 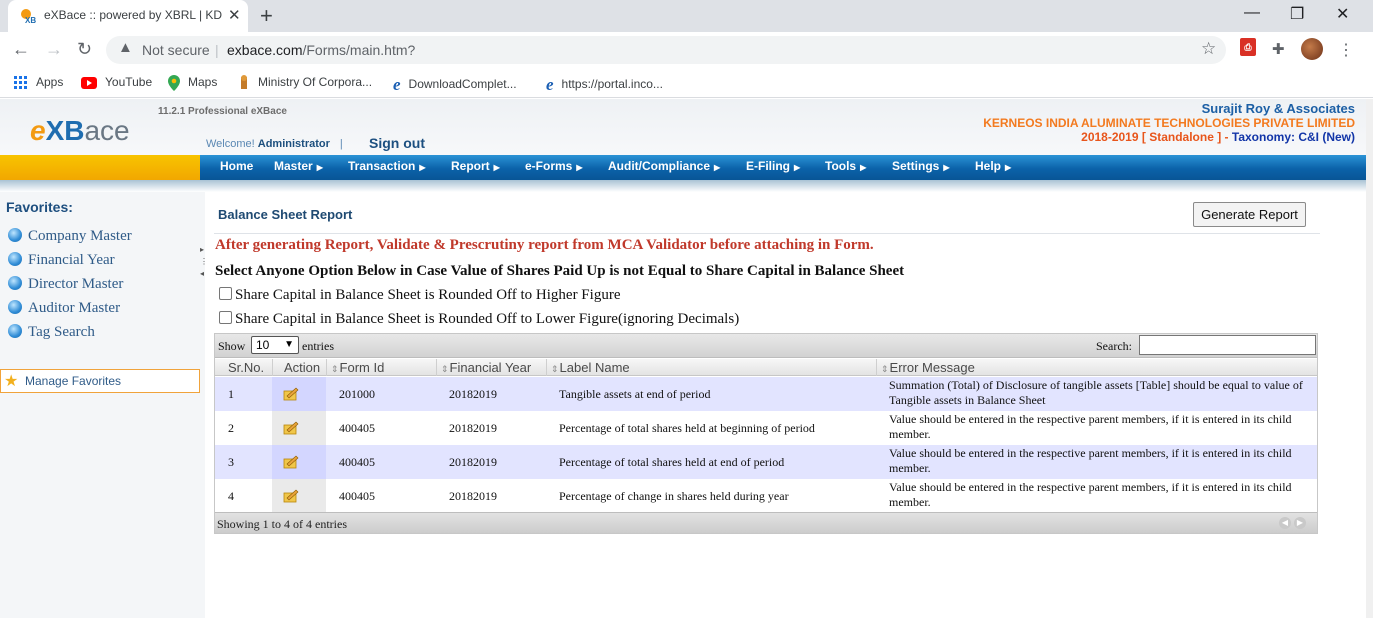 I want to click on menu-report: Report ▶, so click(x=475, y=166).